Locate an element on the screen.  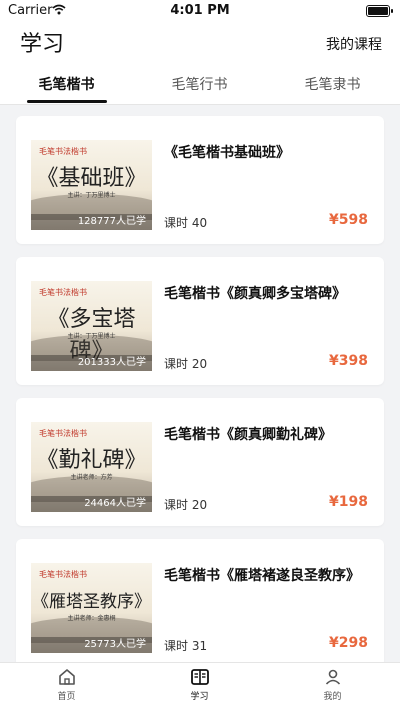
nav-home-label: 首页 is located at coordinates (66, 697).